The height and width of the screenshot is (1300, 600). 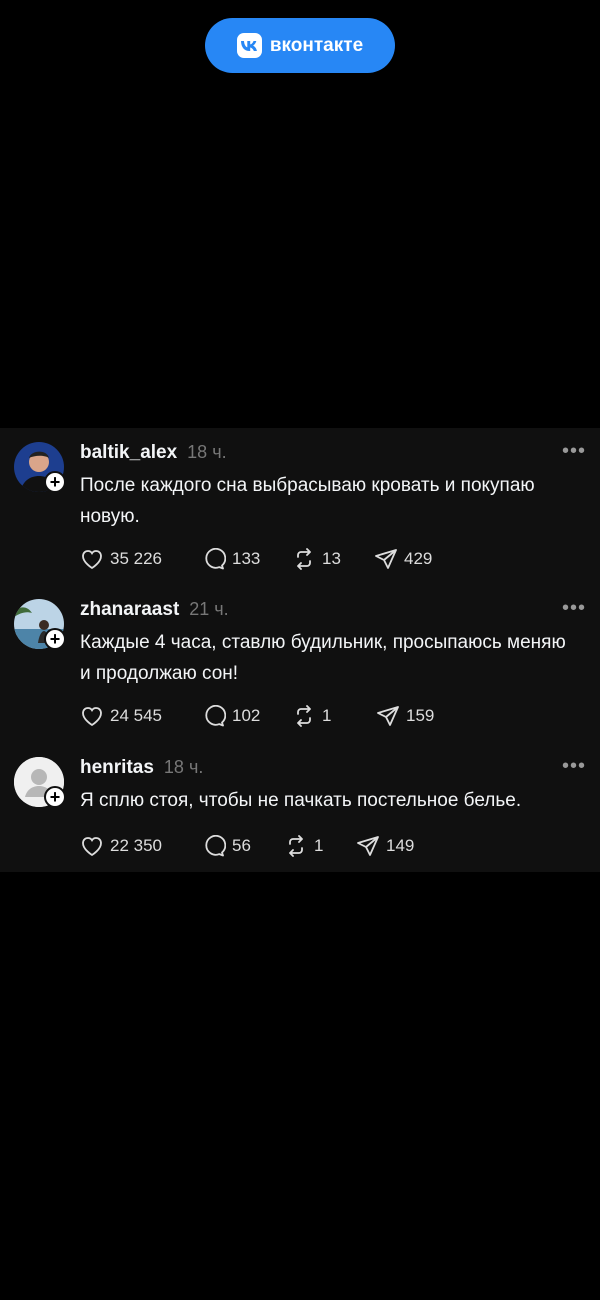 I want to click on share-count: 429, so click(x=418, y=558).